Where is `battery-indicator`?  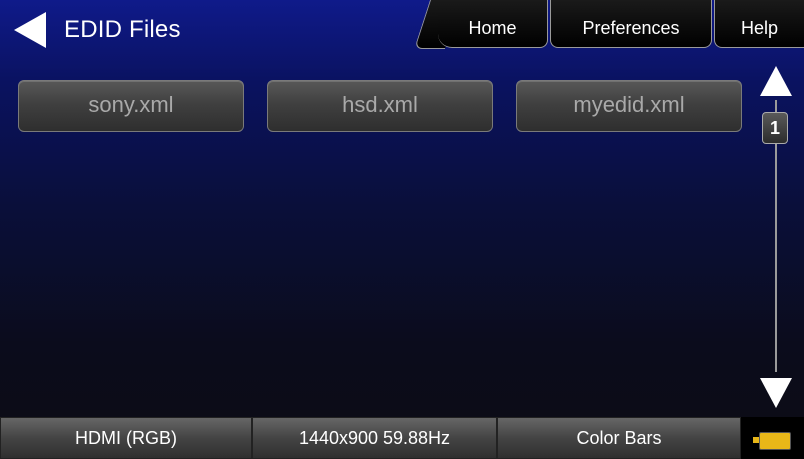 battery-indicator is located at coordinates (772, 438).